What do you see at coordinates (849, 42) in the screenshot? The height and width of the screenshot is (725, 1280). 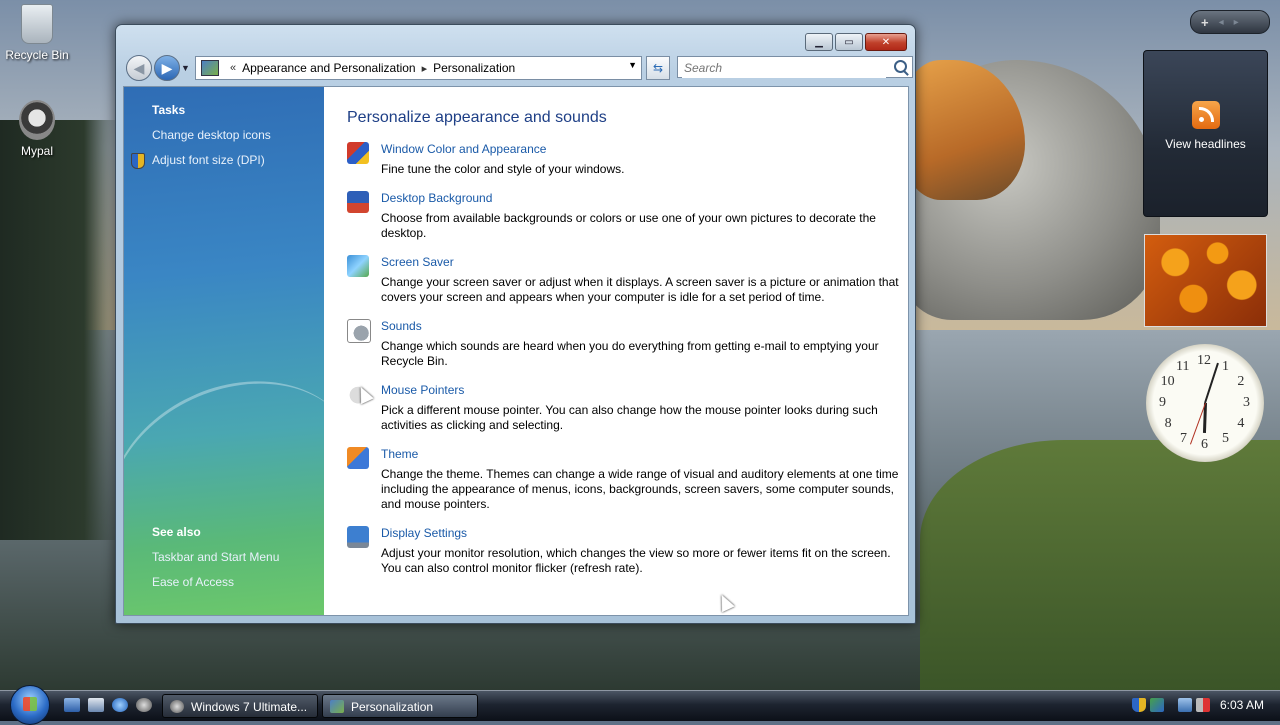 I see `maximize-button: ▭` at bounding box center [849, 42].